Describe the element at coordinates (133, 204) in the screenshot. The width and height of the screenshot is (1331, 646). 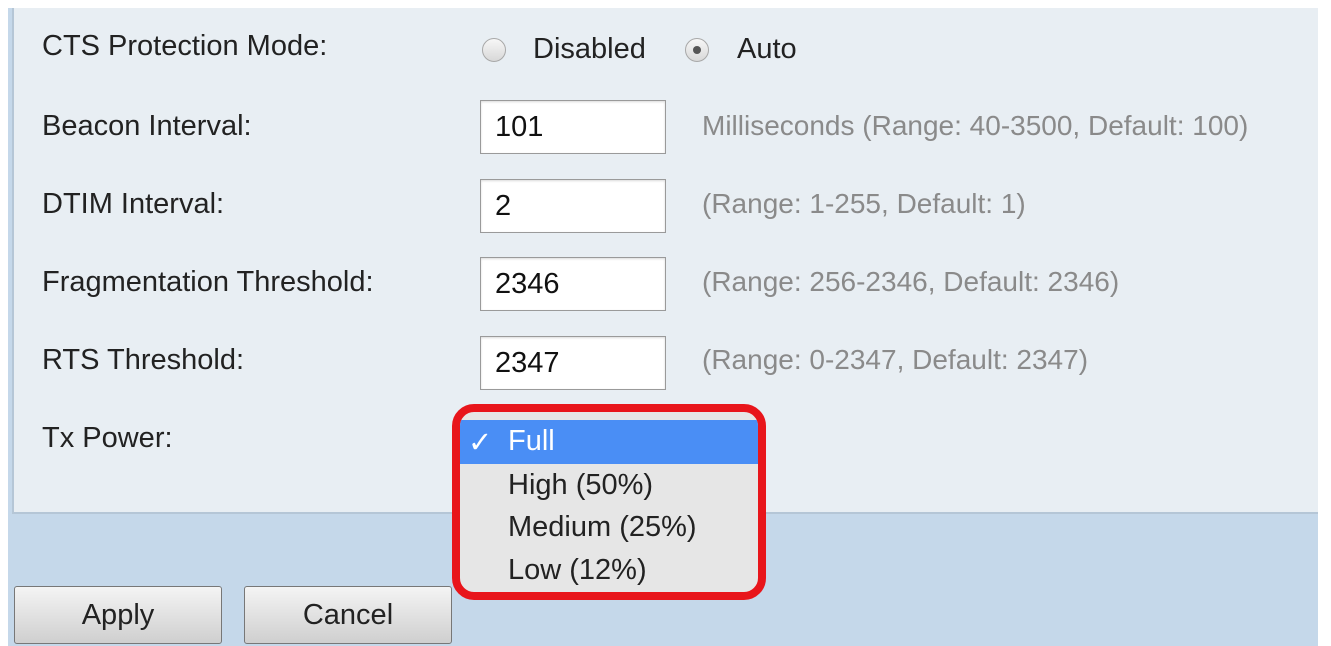
I see `dtim-interval-label: DTIM Interval:` at that location.